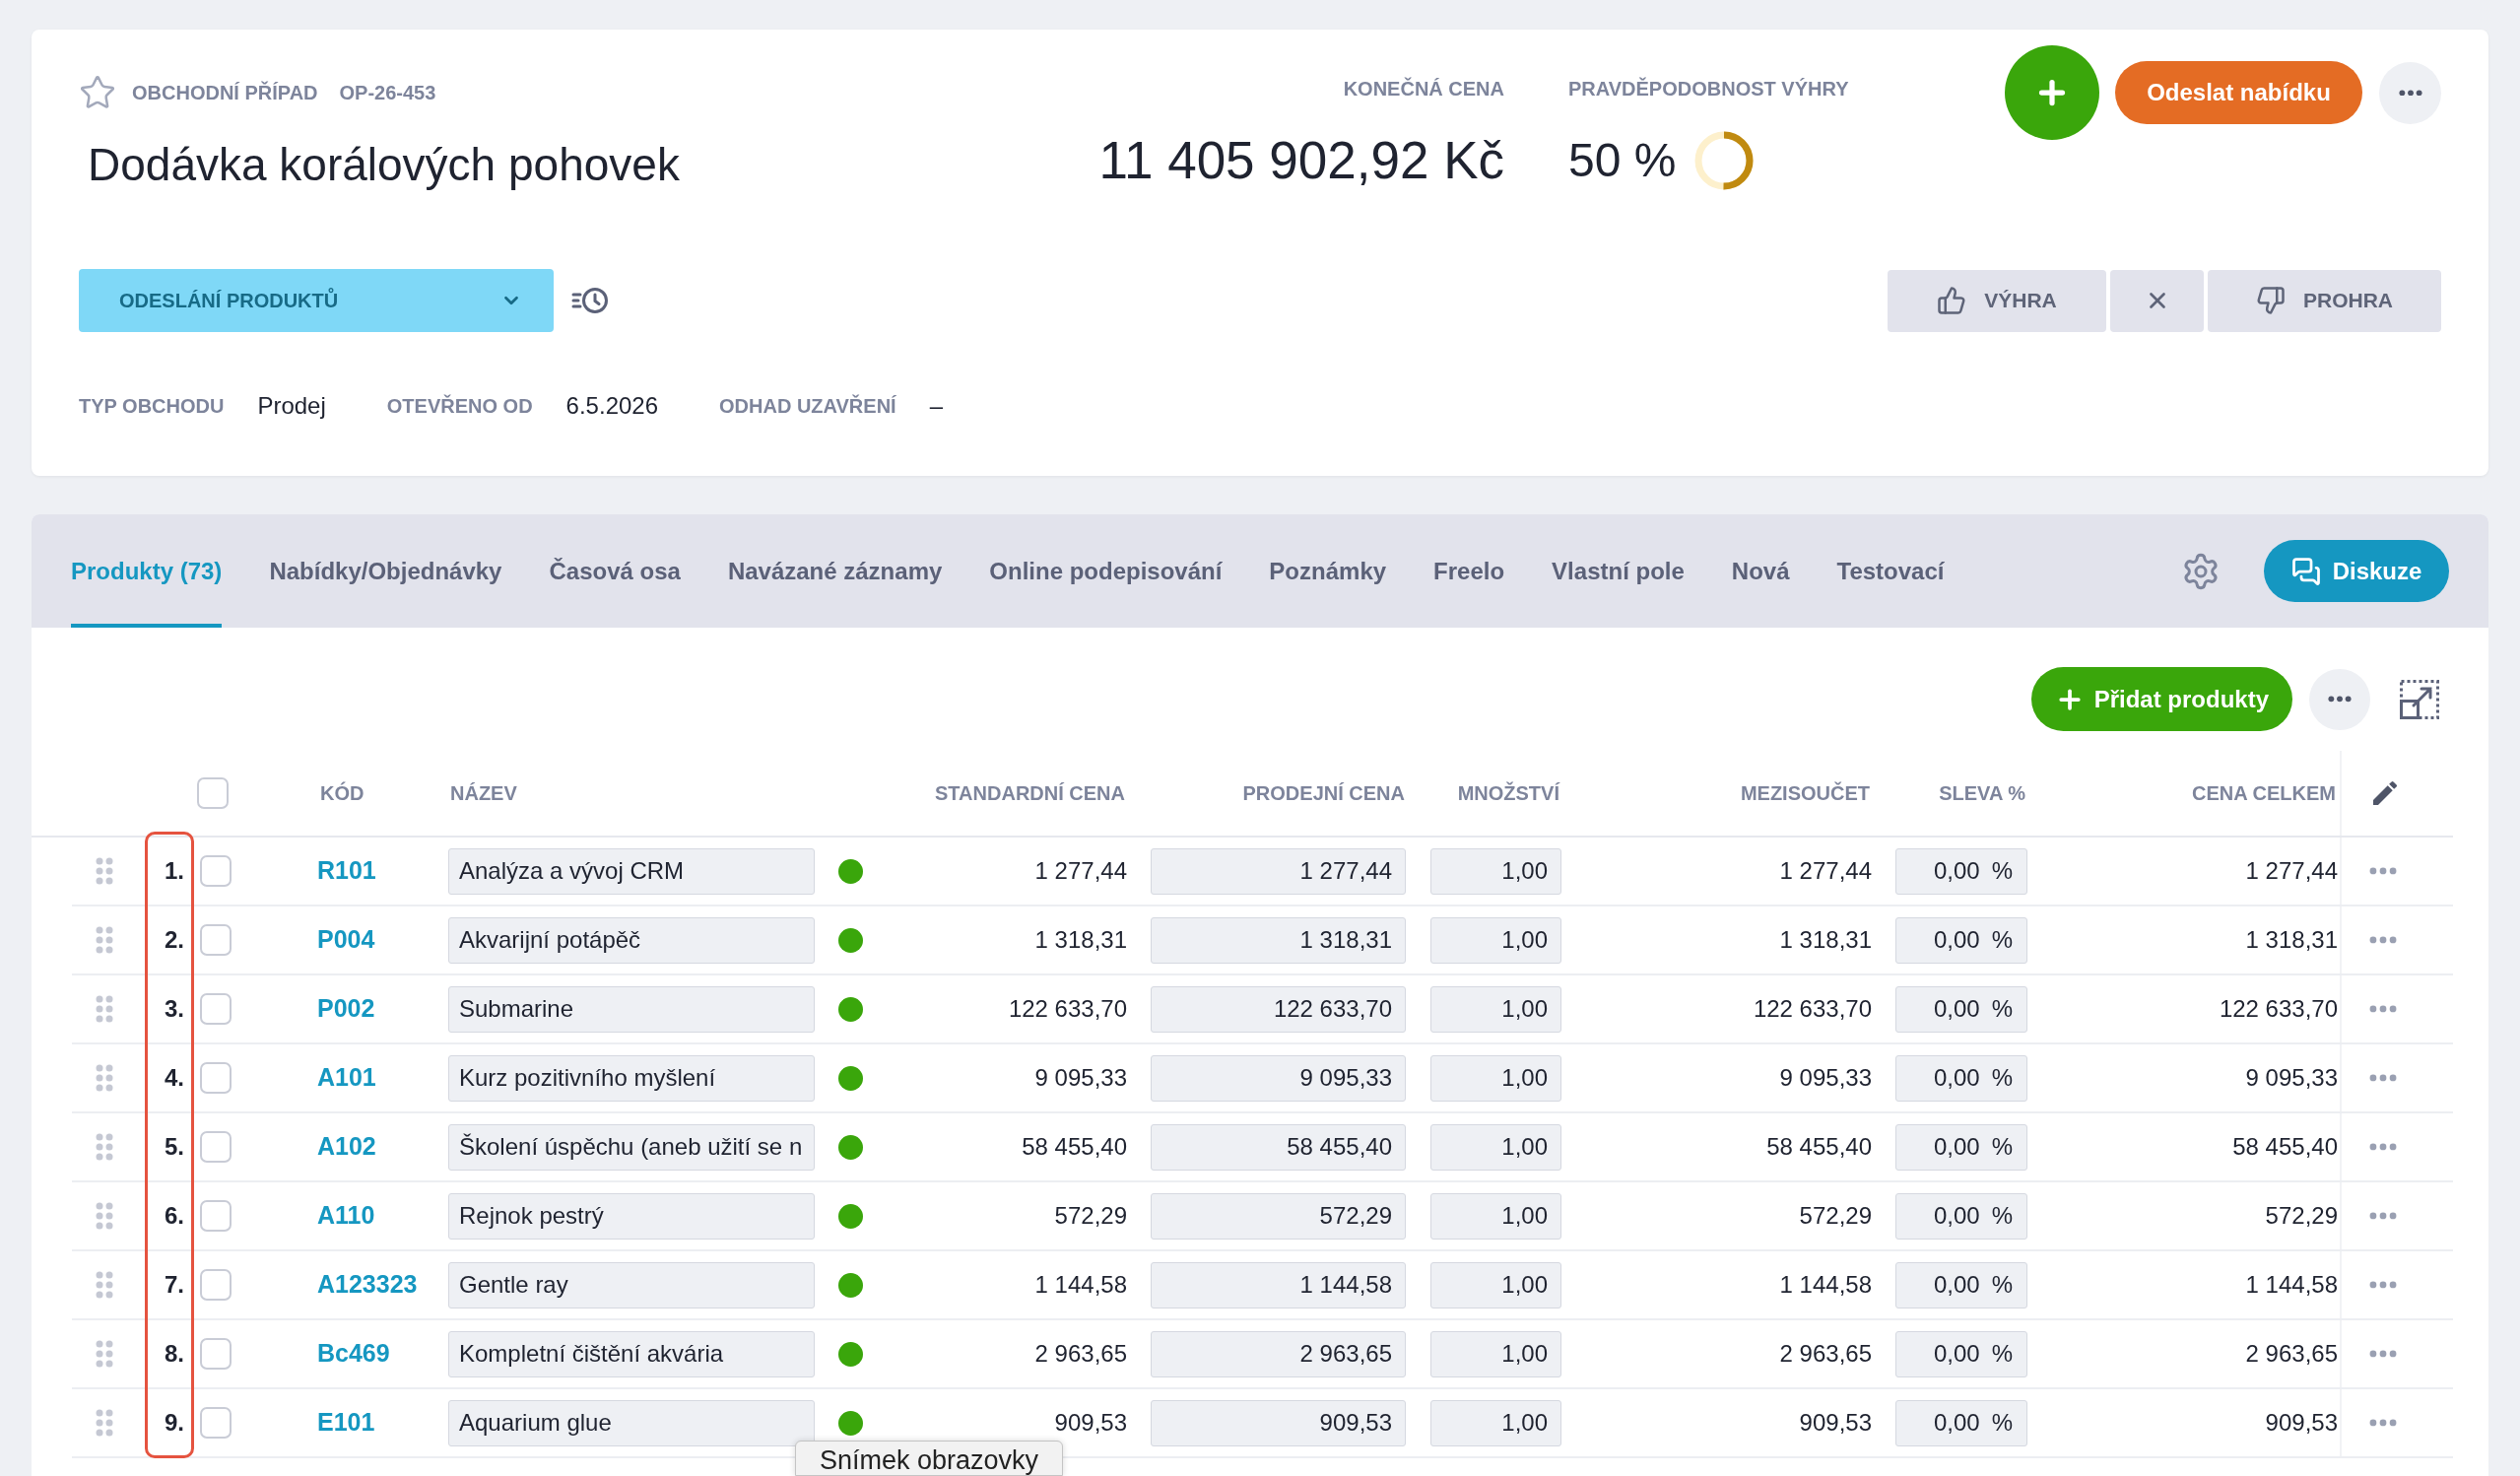  Describe the element at coordinates (213, 793) in the screenshot. I see `select-all-checkbox` at that location.